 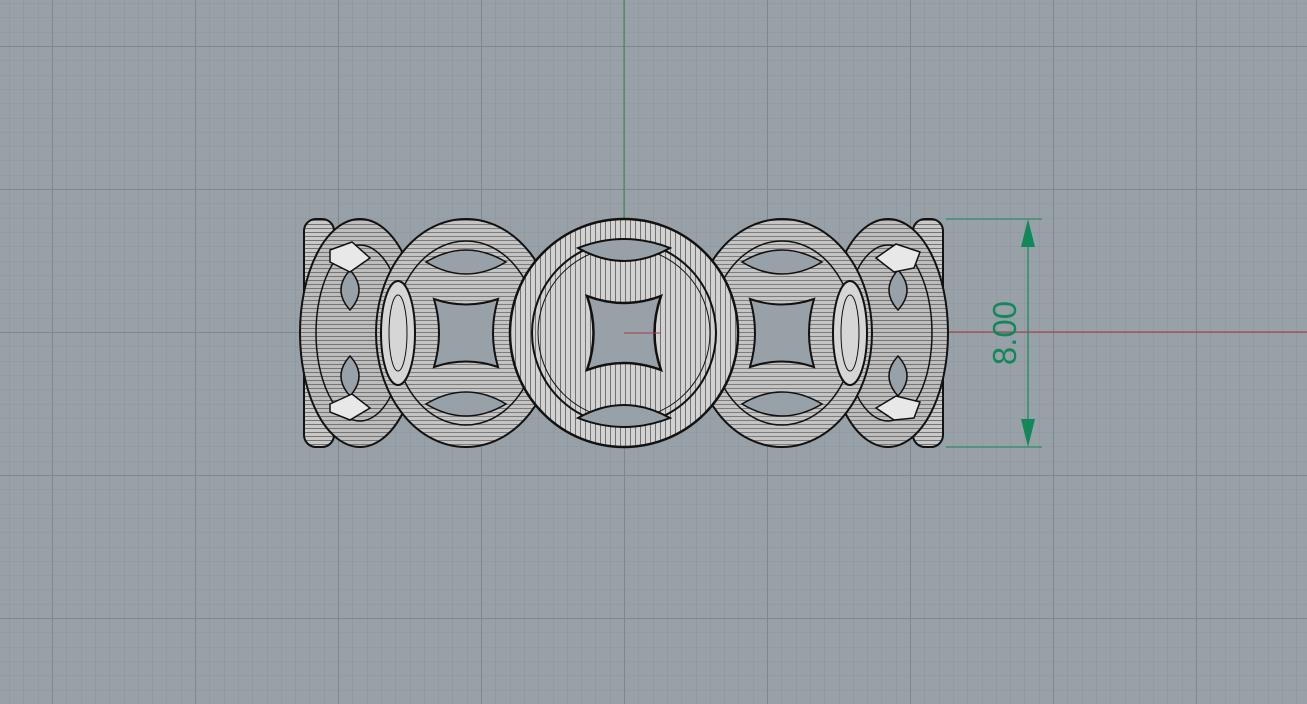 What do you see at coordinates (850, 333) in the screenshot?
I see `overlap-lens-right-outer` at bounding box center [850, 333].